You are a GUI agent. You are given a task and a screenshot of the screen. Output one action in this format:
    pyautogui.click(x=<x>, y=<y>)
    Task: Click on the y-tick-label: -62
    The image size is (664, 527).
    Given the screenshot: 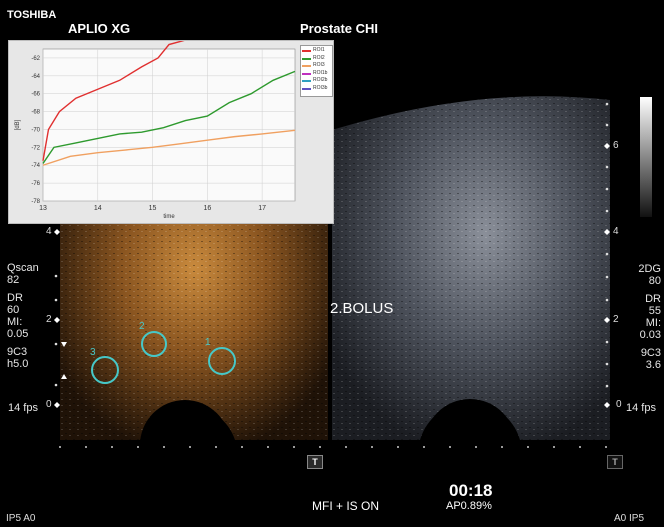 What is the action you would take?
    pyautogui.click(x=35, y=59)
    